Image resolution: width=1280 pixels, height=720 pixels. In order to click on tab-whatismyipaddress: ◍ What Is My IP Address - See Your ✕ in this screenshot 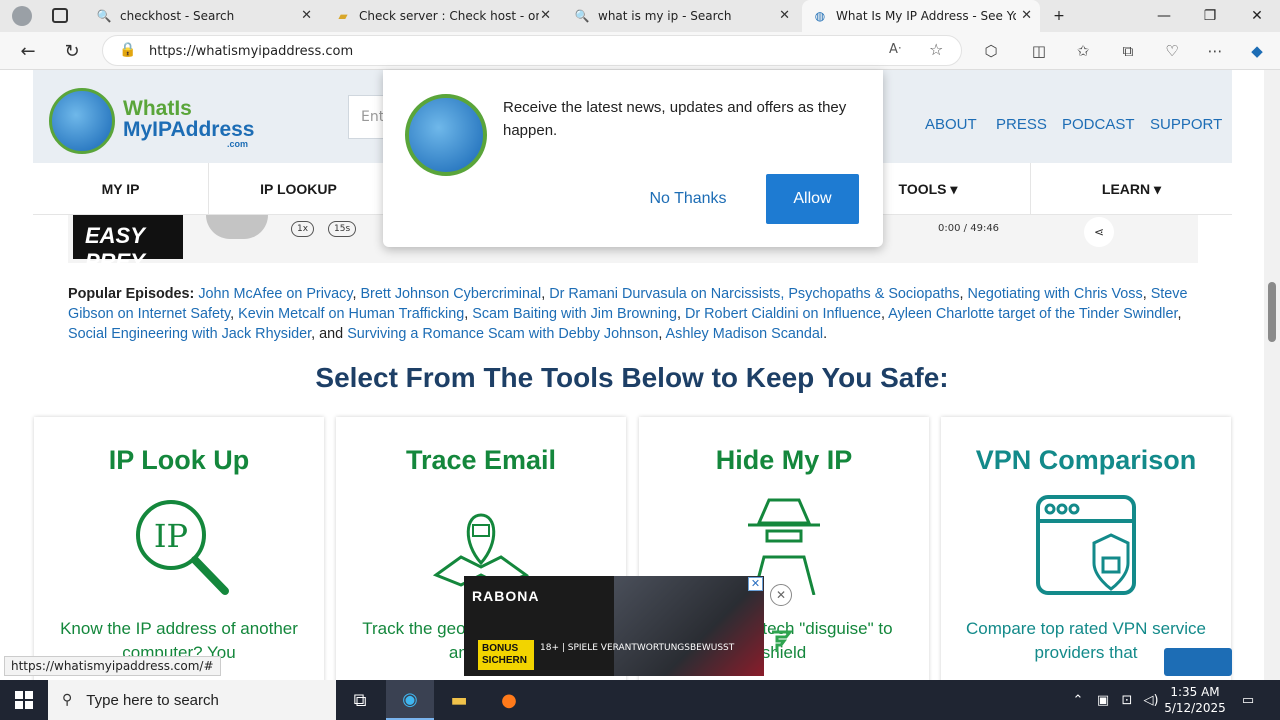, I will do `click(921, 16)`.